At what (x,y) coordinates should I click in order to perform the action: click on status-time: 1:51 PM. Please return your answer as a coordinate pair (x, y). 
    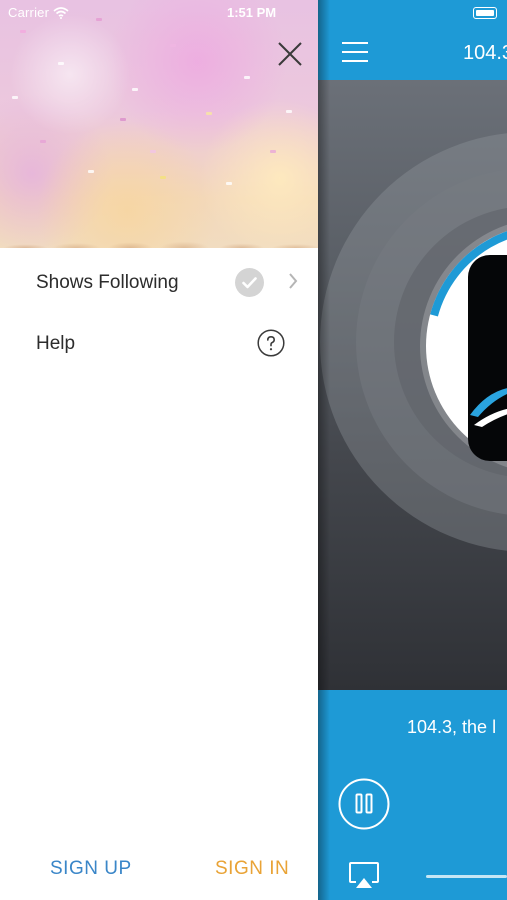
    Looking at the image, I should click on (252, 12).